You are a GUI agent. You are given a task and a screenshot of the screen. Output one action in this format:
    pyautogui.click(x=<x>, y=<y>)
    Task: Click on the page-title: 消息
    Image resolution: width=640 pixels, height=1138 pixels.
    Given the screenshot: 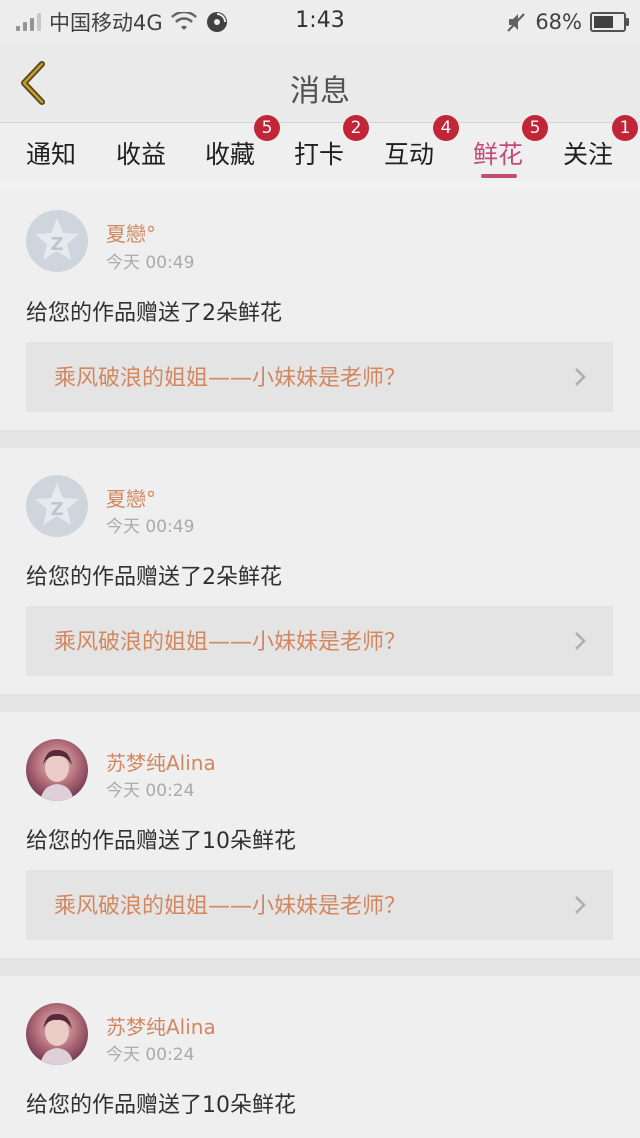 What is the action you would take?
    pyautogui.click(x=320, y=91)
    